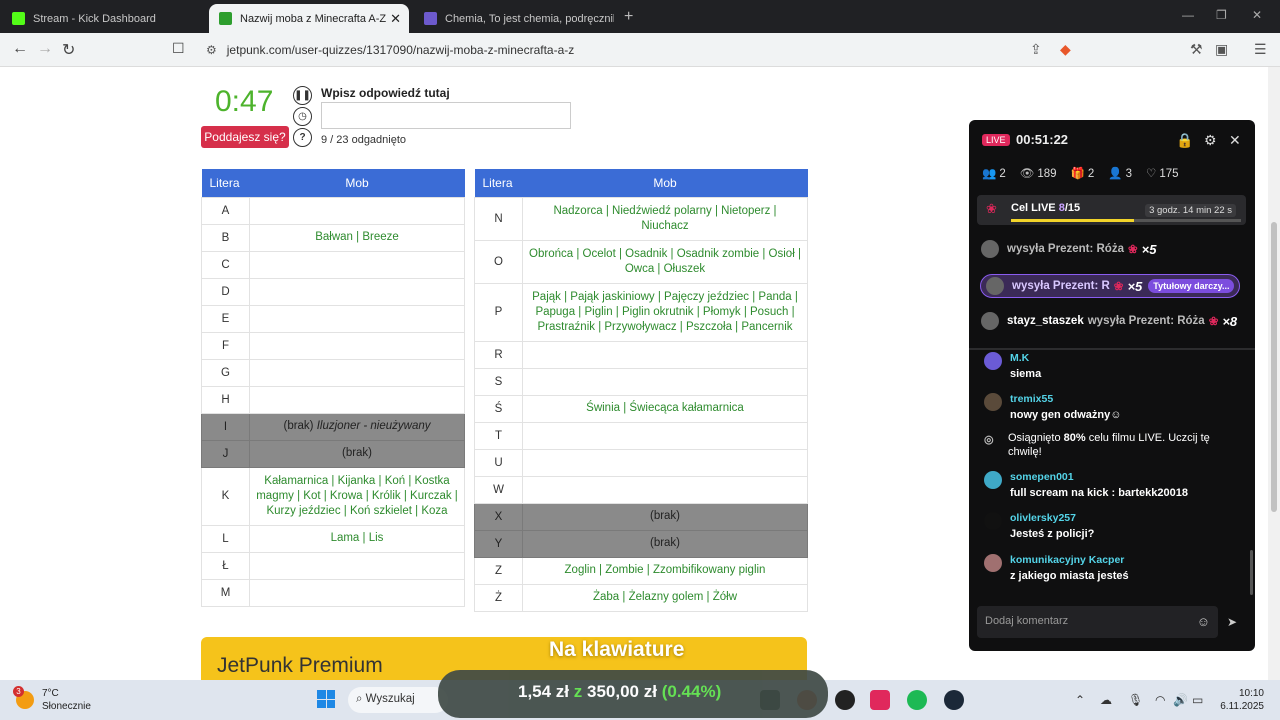 This screenshot has height=720, width=1280. I want to click on wifi-icon: ◠, so click(1160, 700).